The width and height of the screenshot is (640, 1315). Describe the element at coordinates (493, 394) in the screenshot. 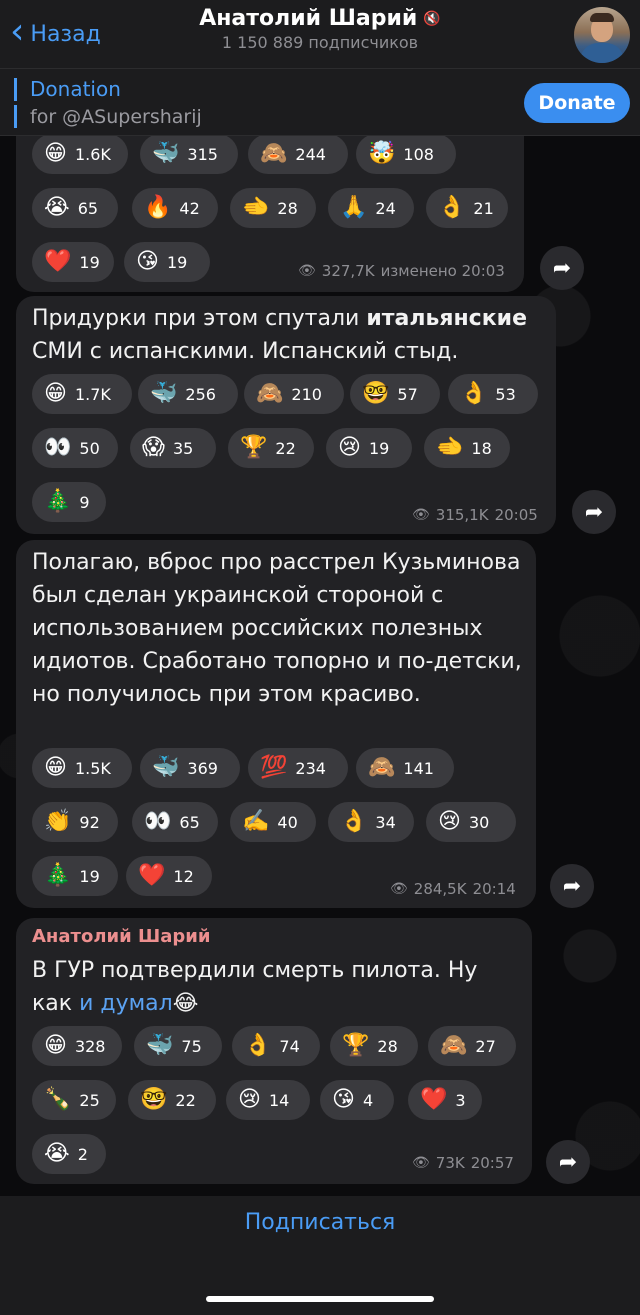

I see `reaction-chip: 👌 53` at that location.